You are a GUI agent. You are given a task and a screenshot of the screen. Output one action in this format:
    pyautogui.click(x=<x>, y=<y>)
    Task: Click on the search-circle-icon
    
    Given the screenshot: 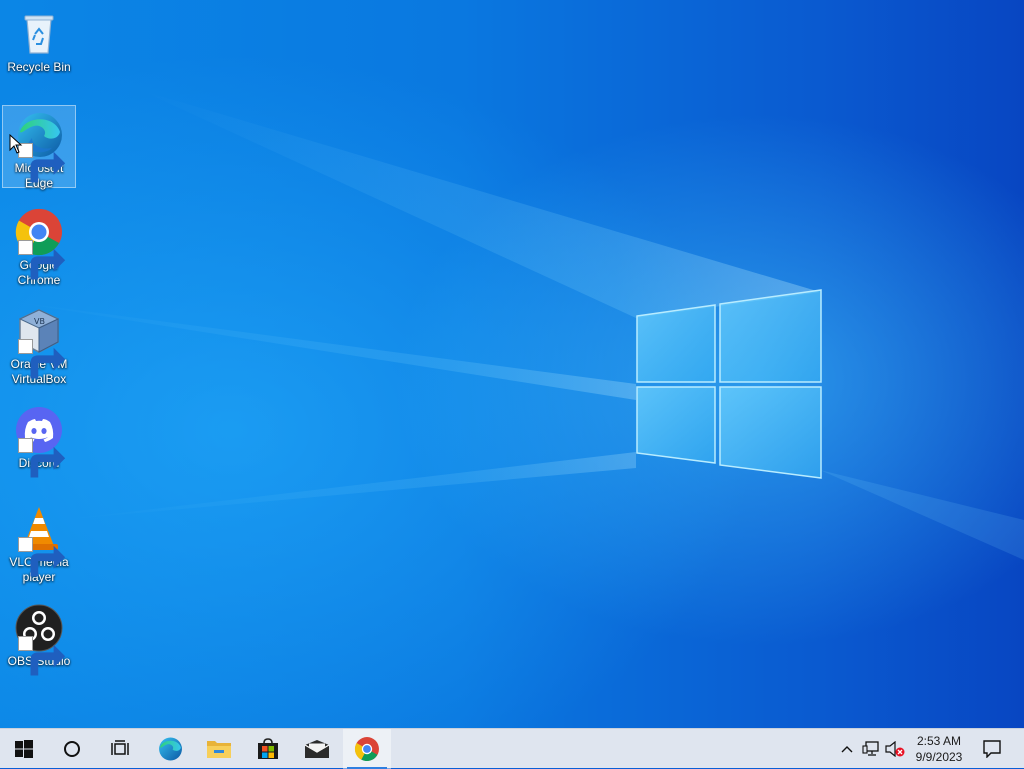 What is the action you would take?
    pyautogui.click(x=72, y=749)
    